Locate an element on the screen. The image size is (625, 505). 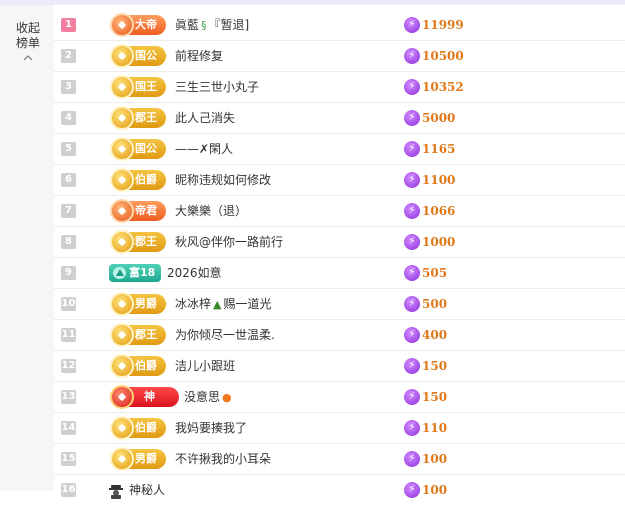
ranking-row: 3 国王 三生三世小丸子 10352 is located at coordinates (339, 87).